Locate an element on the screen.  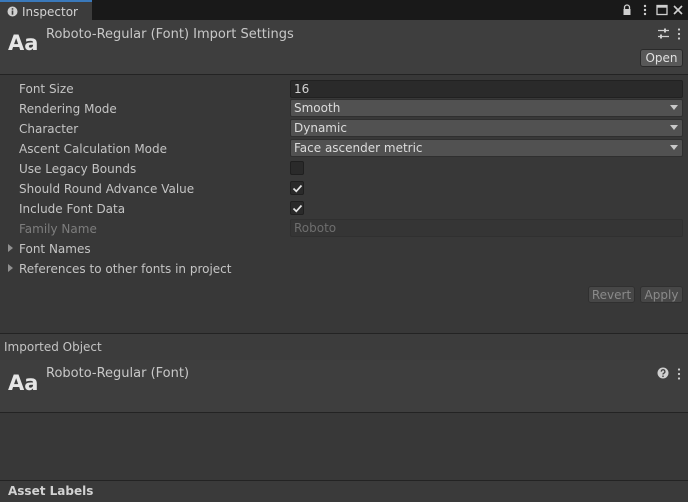
character-value: Dynamic is located at coordinates (320, 128).